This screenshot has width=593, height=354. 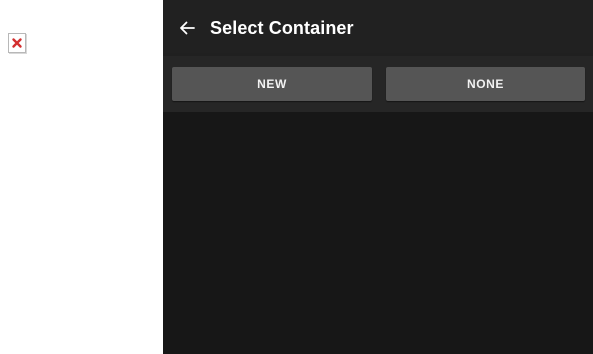 I want to click on broken-image-icon, so click(x=17, y=43).